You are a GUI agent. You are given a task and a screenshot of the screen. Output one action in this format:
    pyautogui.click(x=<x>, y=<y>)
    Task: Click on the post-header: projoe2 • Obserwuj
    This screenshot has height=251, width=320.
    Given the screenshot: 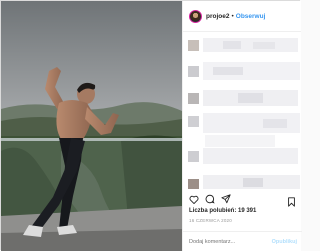 What is the action you would take?
    pyautogui.click(x=242, y=16)
    